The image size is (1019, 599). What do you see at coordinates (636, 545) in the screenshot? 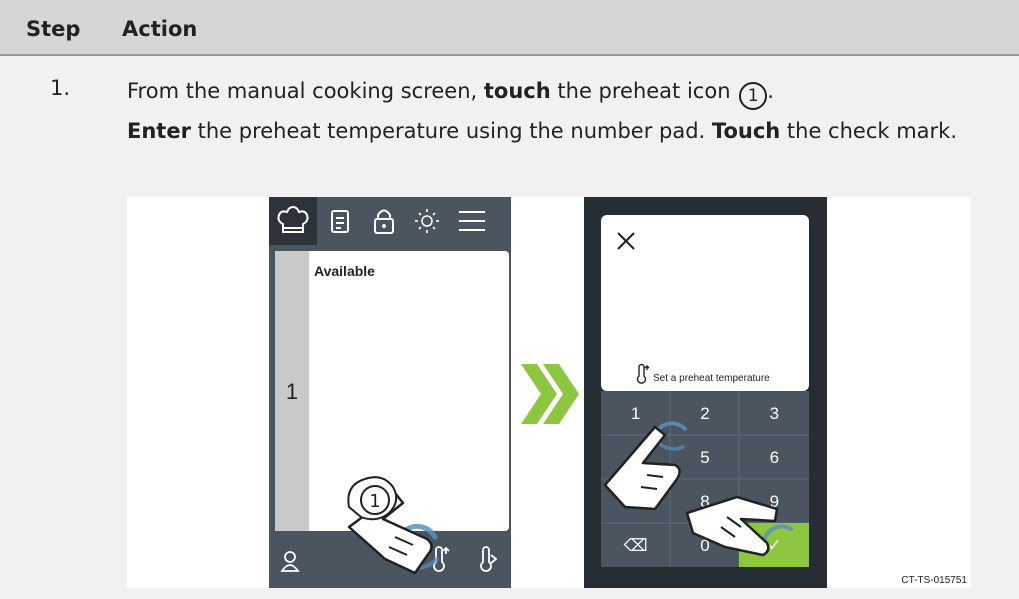
I see `keypad-key-backspace: ⌫` at bounding box center [636, 545].